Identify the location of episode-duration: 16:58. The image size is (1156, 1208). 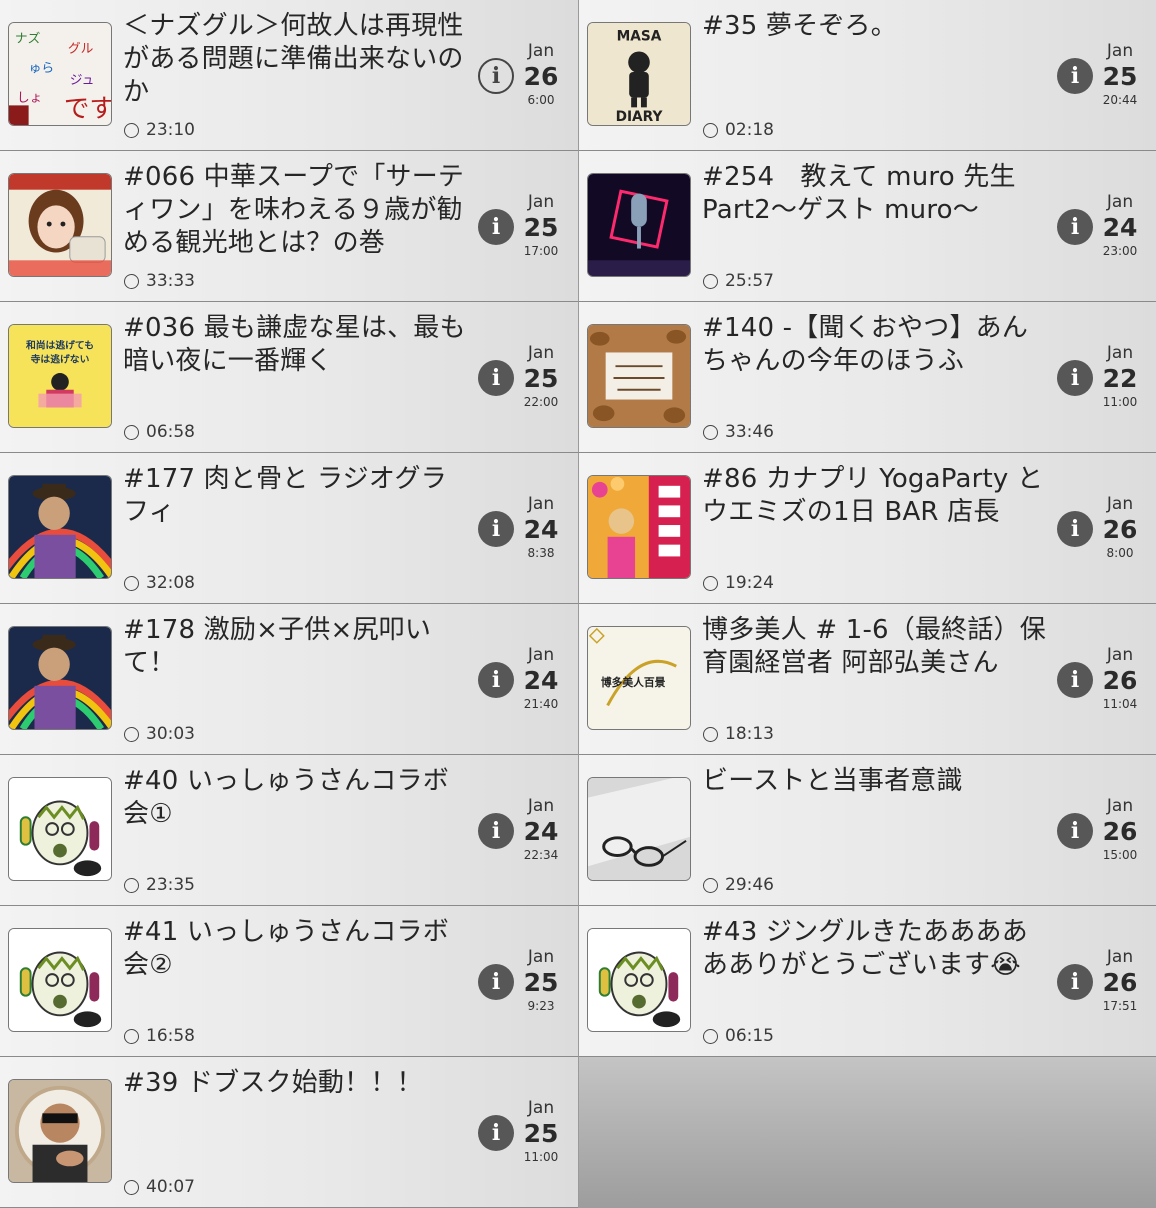
(159, 1036).